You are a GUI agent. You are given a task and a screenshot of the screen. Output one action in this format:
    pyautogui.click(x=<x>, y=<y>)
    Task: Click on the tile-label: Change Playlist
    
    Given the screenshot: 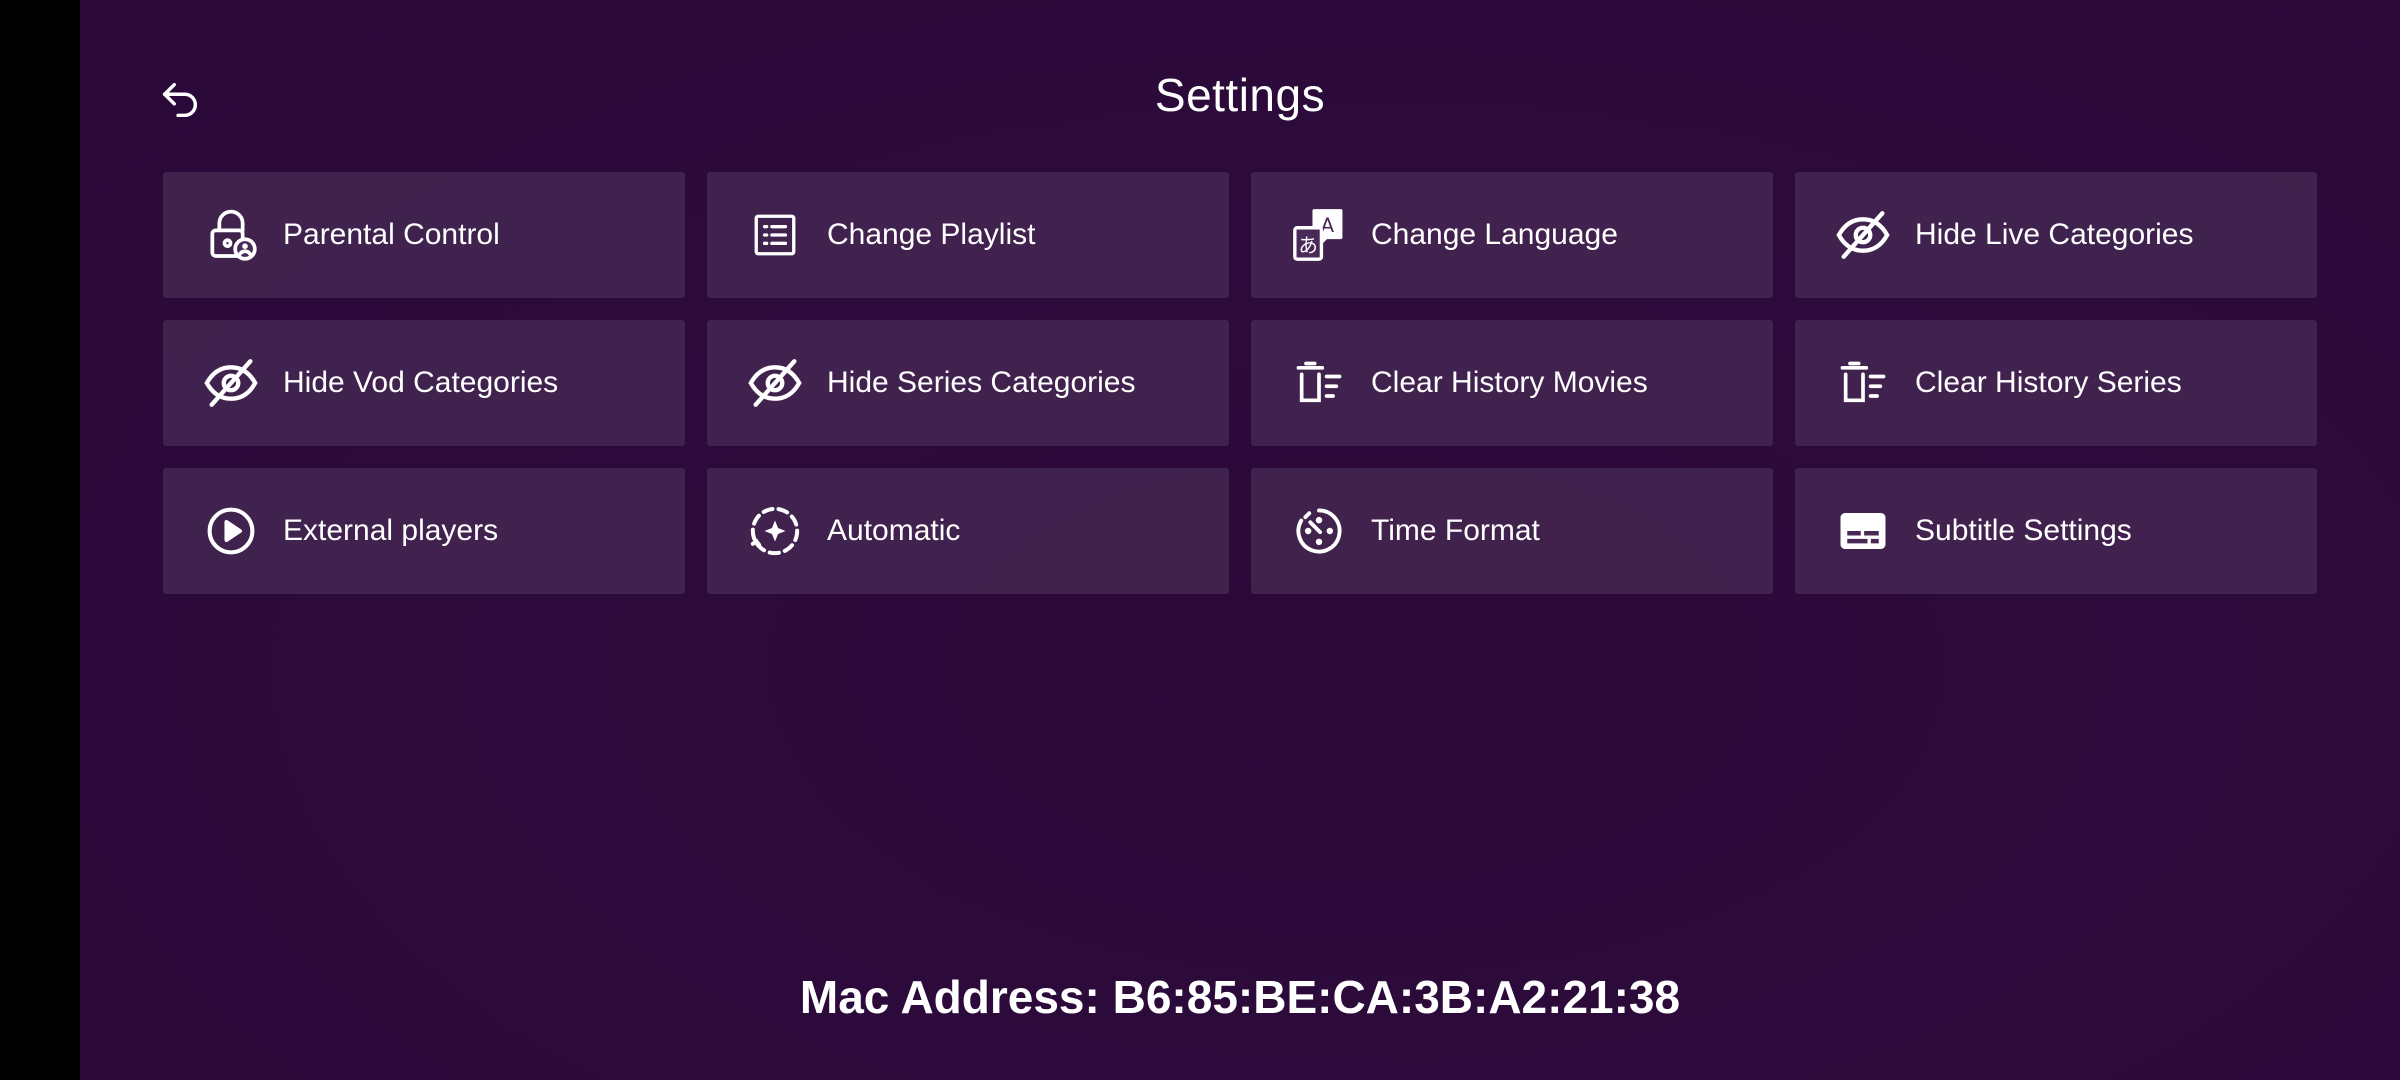 What is the action you would take?
    pyautogui.click(x=931, y=234)
    